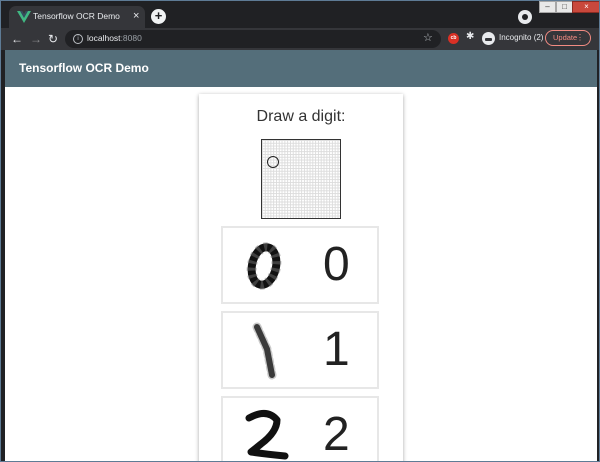 The height and width of the screenshot is (462, 600). What do you see at coordinates (24, 17) in the screenshot?
I see `vue-logo-icon` at bounding box center [24, 17].